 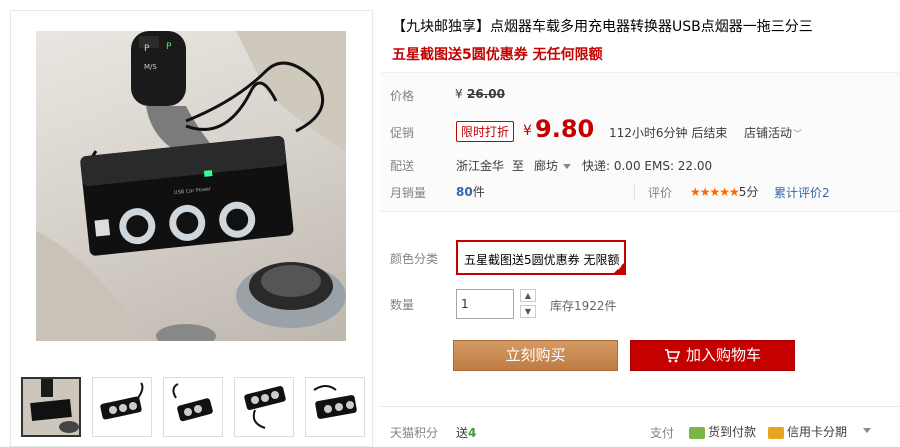 What do you see at coordinates (497, 55) in the screenshot?
I see `product-subtitle: 五星截图送5圆优惠券 无任何限额` at bounding box center [497, 55].